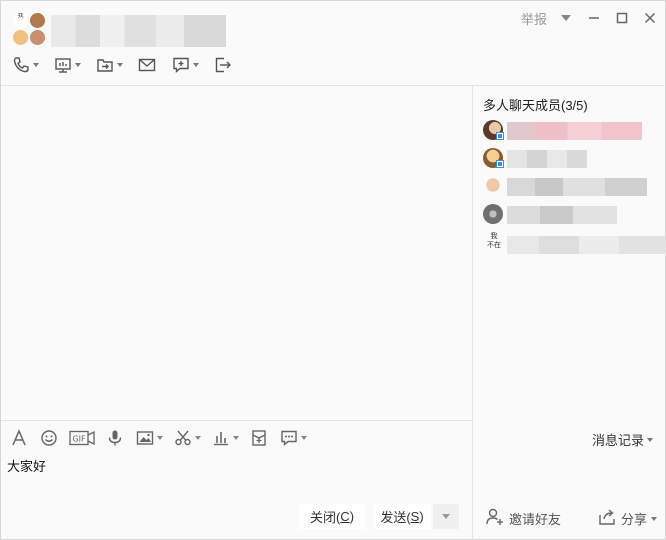 The width and height of the screenshot is (666, 540). Describe the element at coordinates (26, 465) in the screenshot. I see `message-input: 大家好` at that location.